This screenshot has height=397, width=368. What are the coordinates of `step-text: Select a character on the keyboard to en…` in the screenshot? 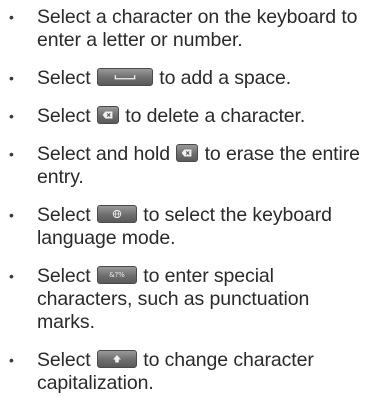 It's located at (197, 28).